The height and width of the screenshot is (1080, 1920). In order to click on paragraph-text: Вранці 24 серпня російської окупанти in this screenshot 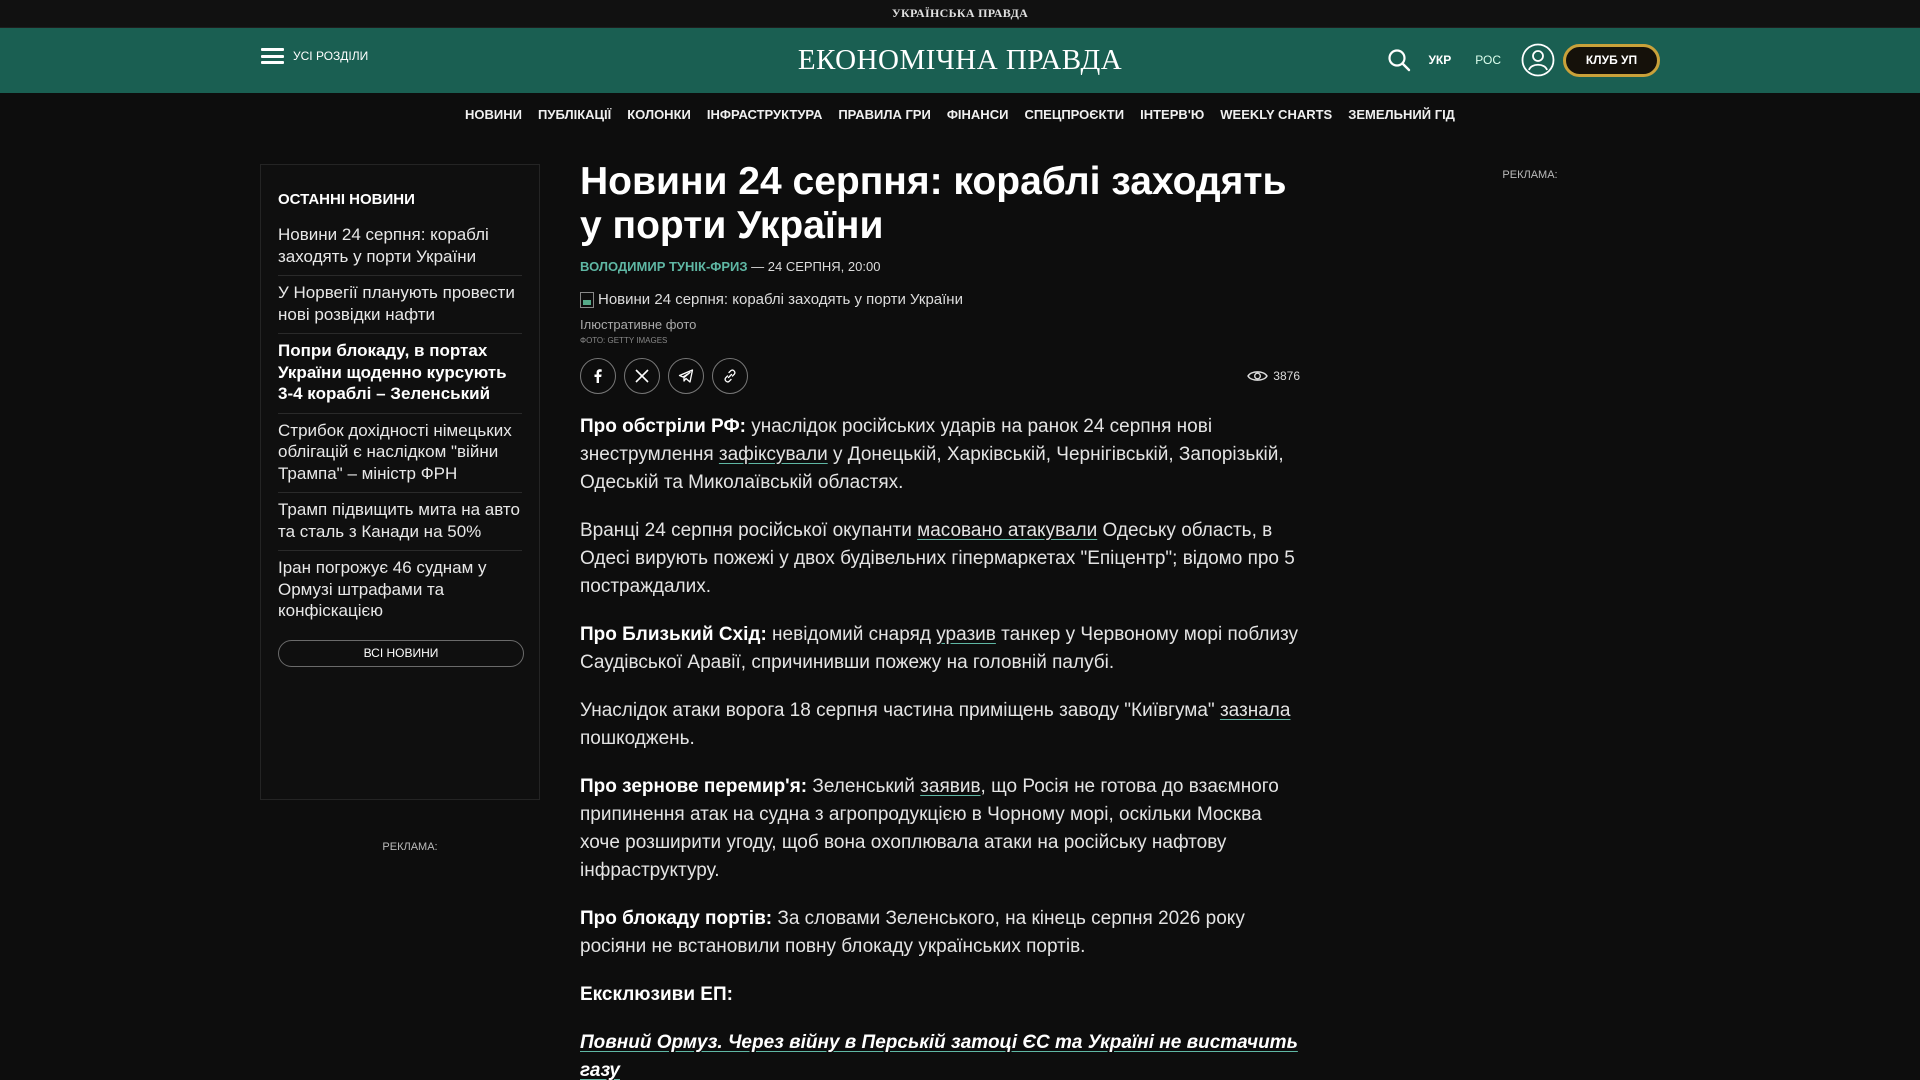, I will do `click(749, 530)`.